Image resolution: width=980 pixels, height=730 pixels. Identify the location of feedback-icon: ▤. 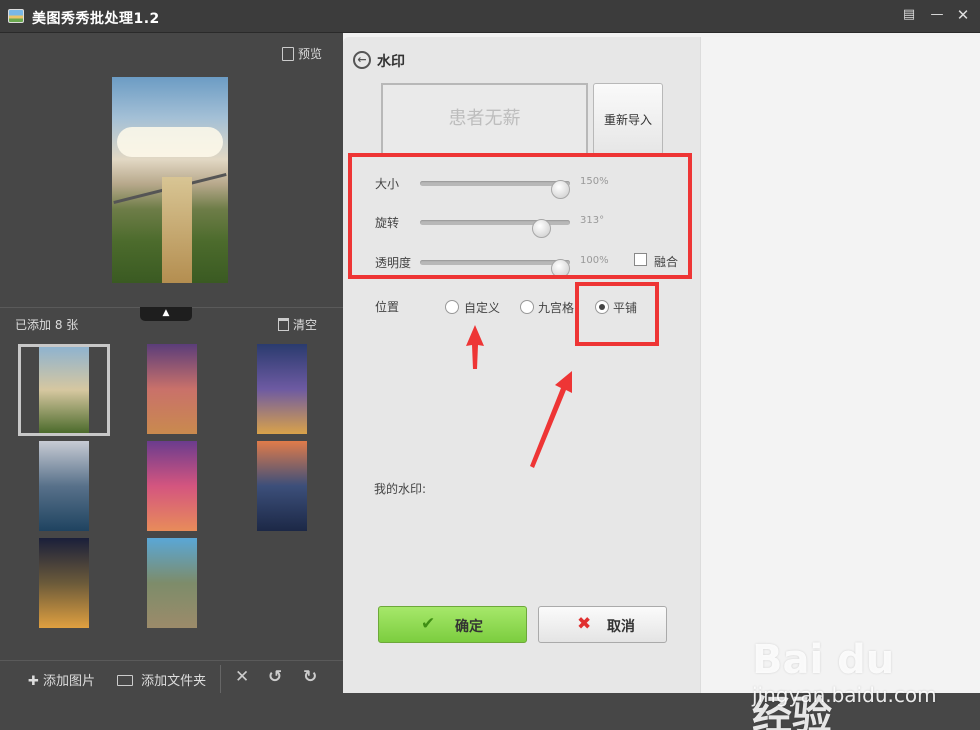
(909, 15).